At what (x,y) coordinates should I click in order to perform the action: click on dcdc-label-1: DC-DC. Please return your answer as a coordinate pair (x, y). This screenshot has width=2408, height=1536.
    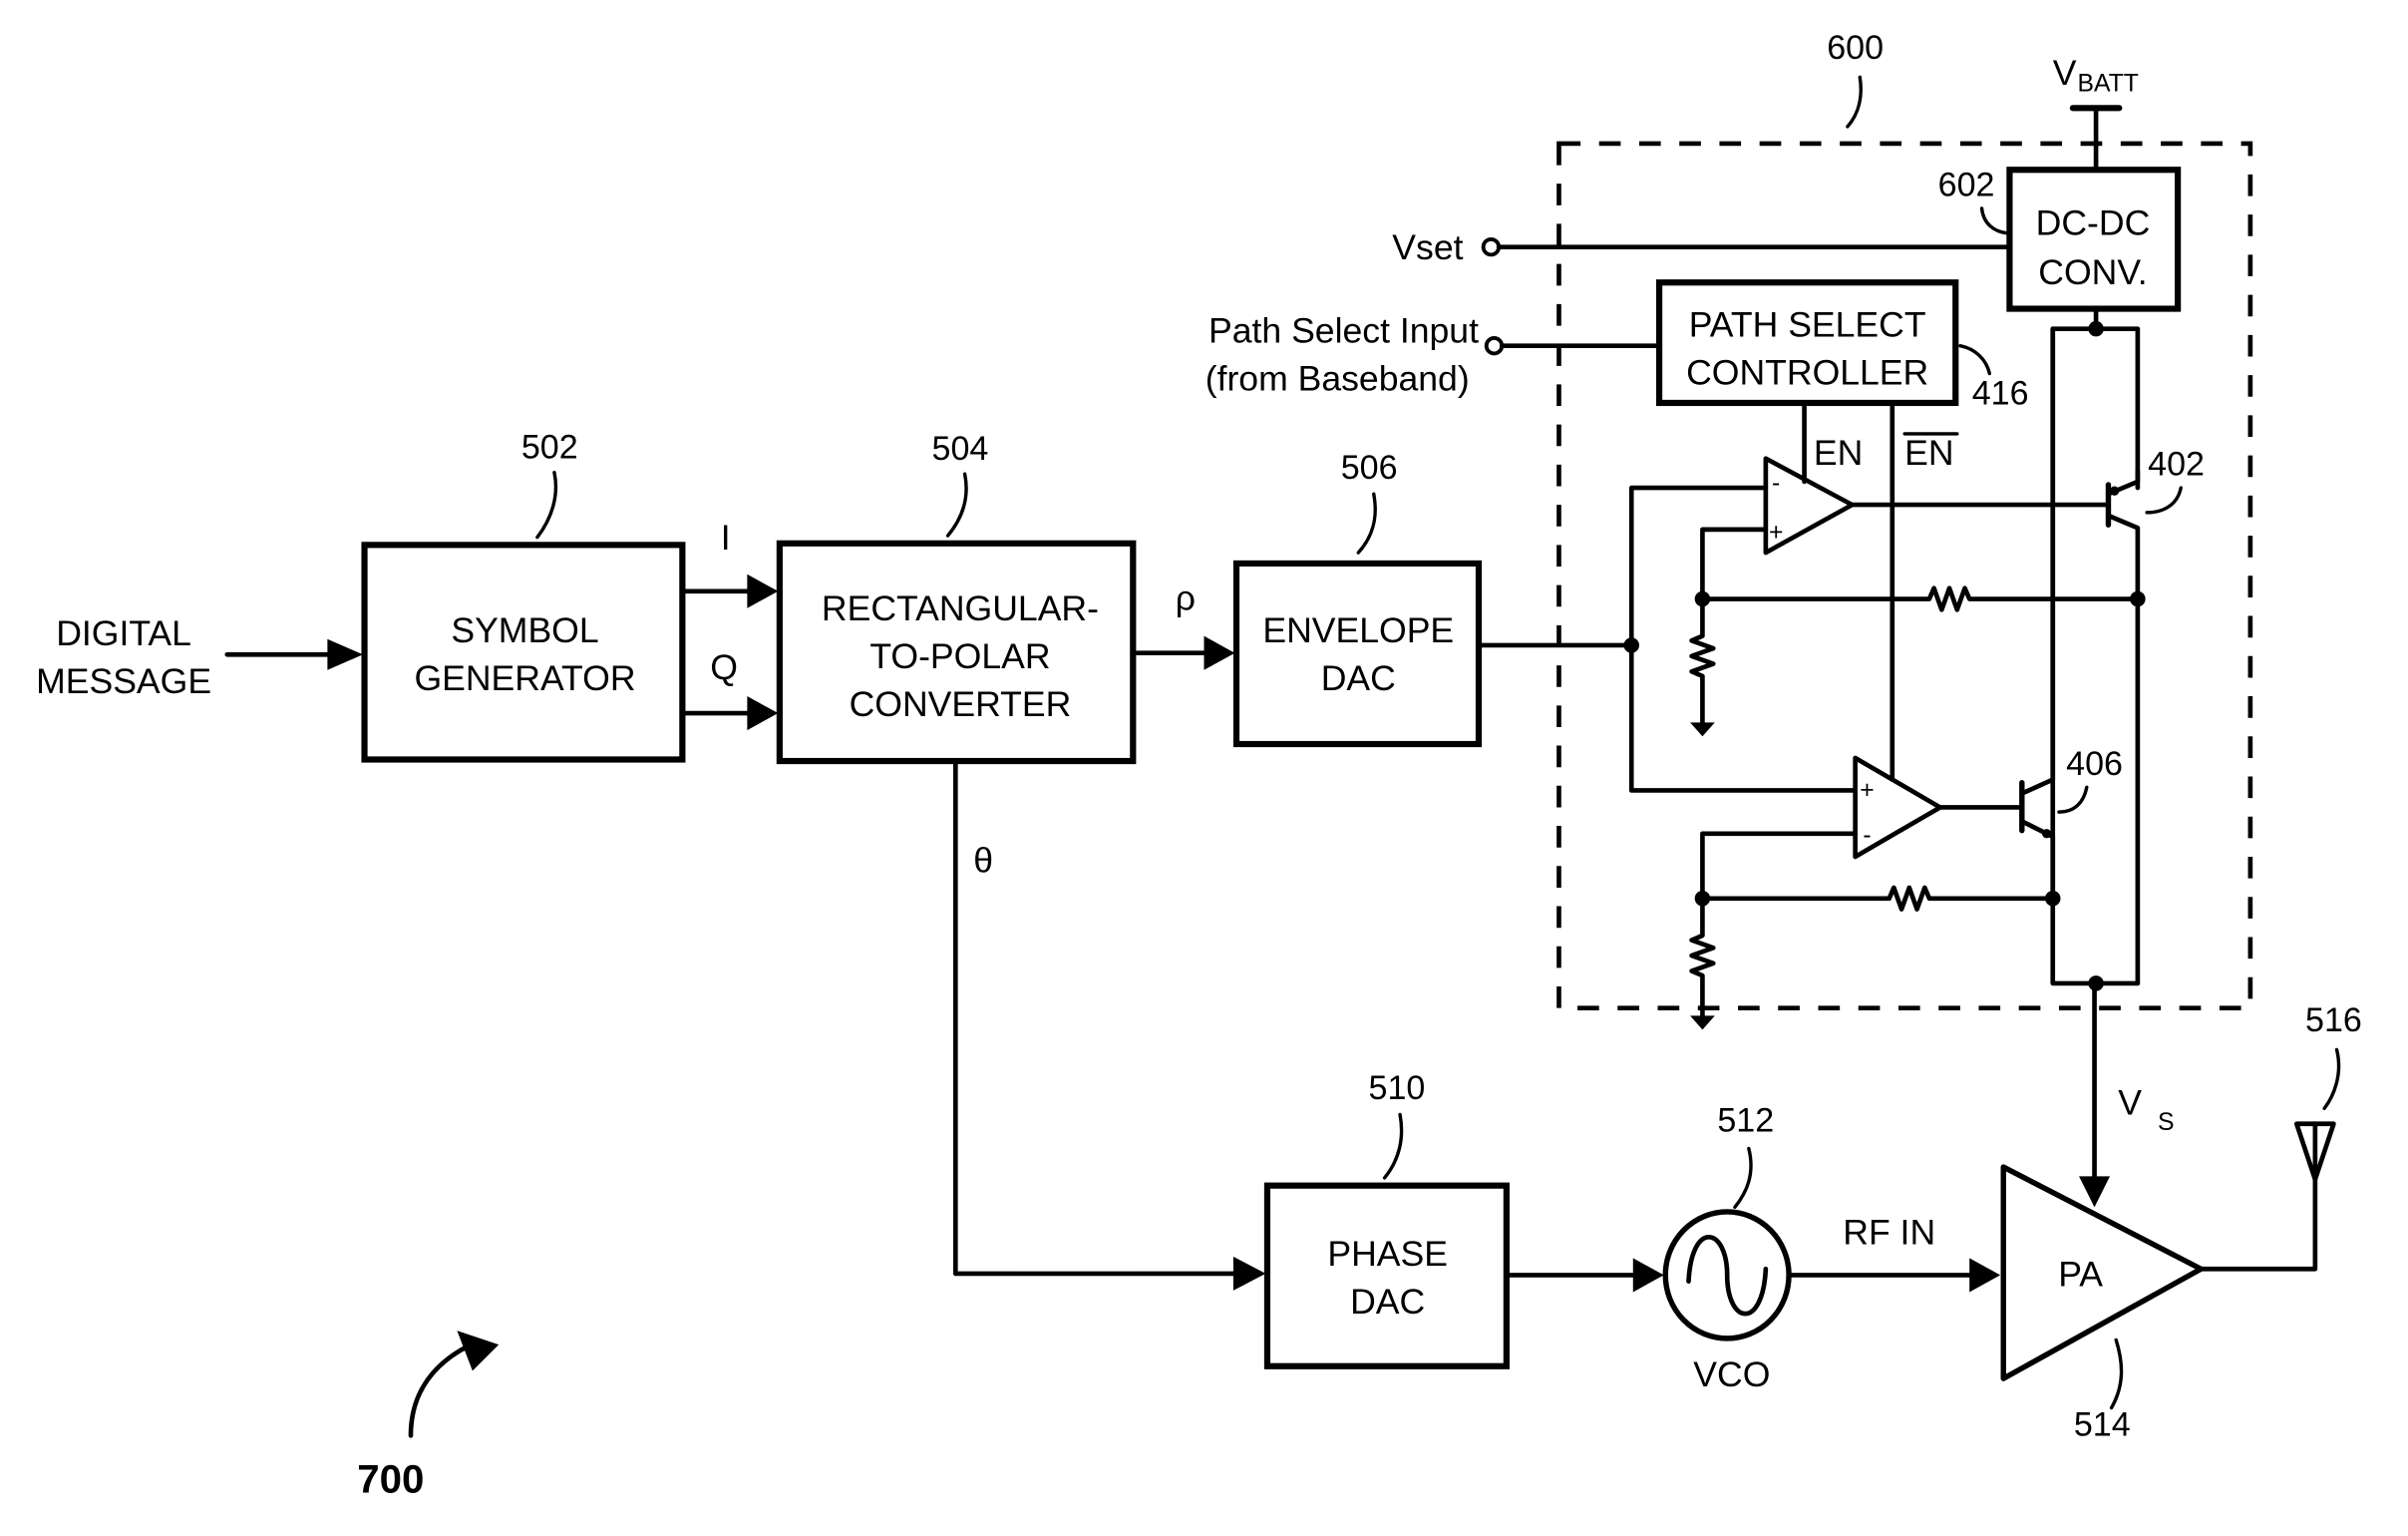
    Looking at the image, I should click on (2094, 222).